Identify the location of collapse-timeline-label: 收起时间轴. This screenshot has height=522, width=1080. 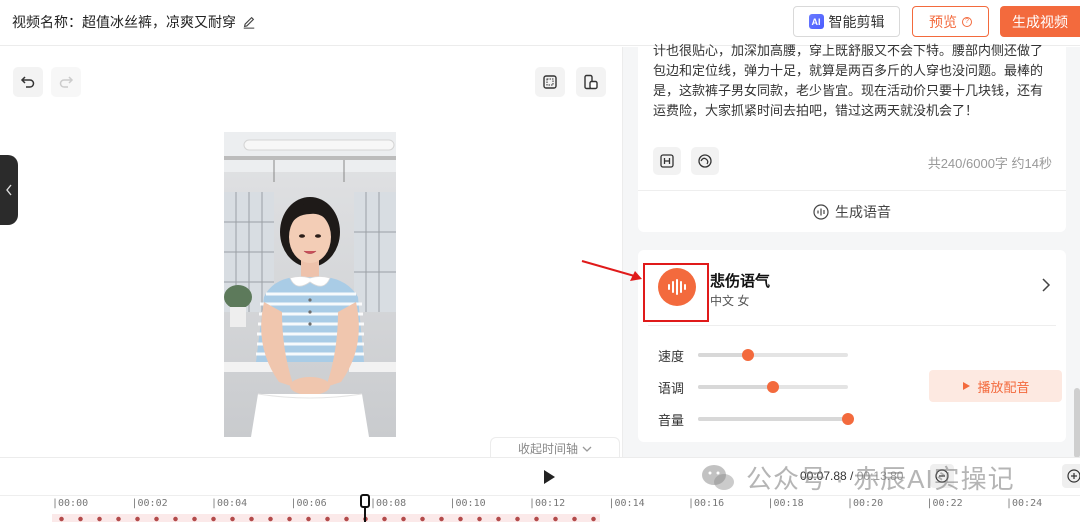
(547, 449).